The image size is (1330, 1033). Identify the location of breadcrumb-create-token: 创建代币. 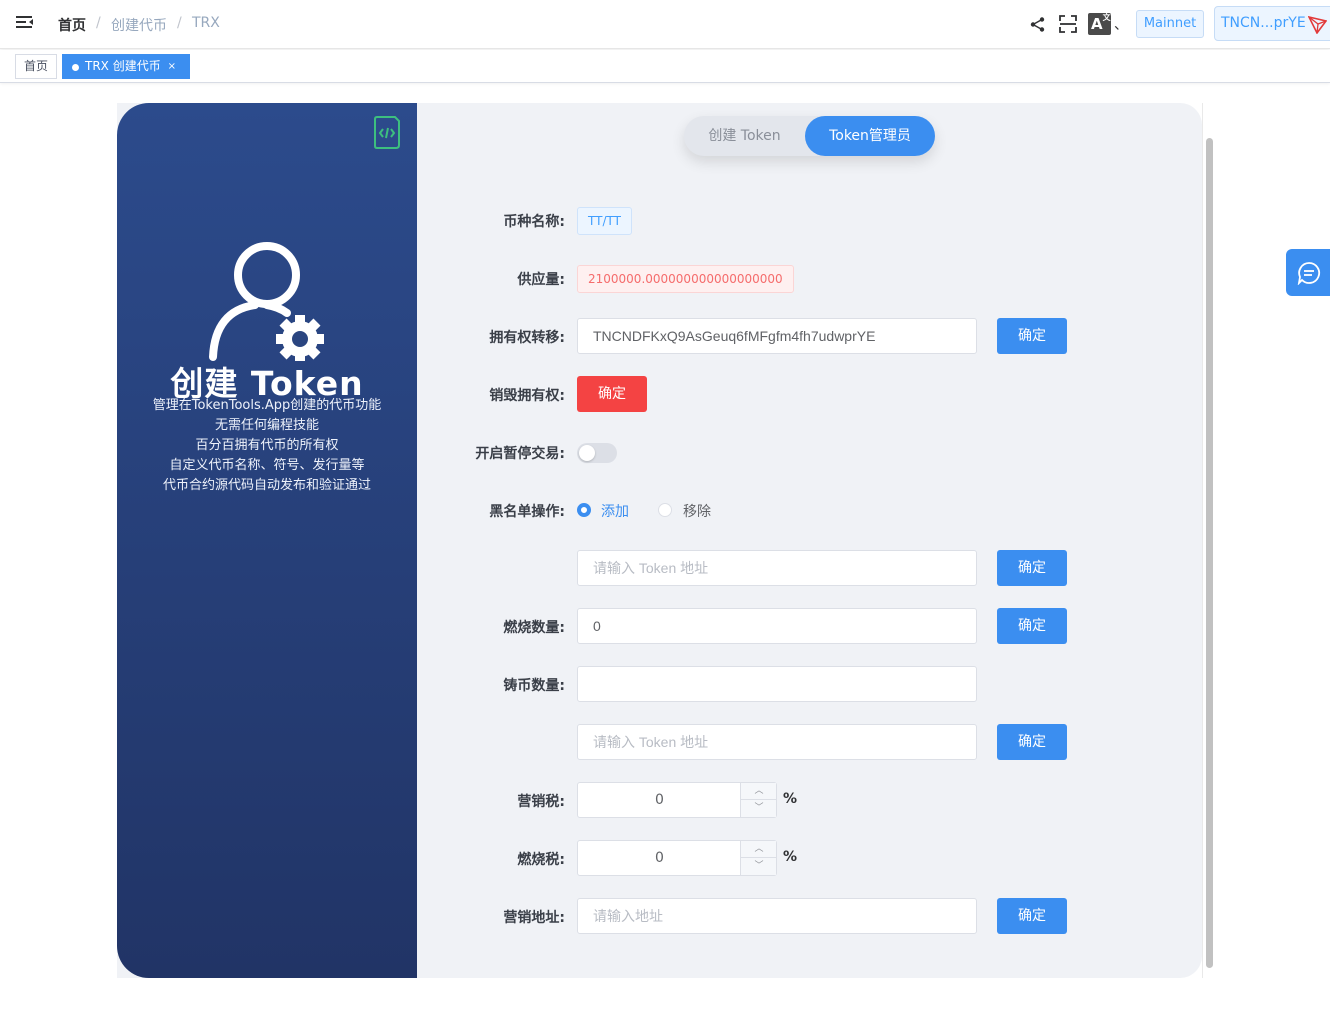
(139, 25).